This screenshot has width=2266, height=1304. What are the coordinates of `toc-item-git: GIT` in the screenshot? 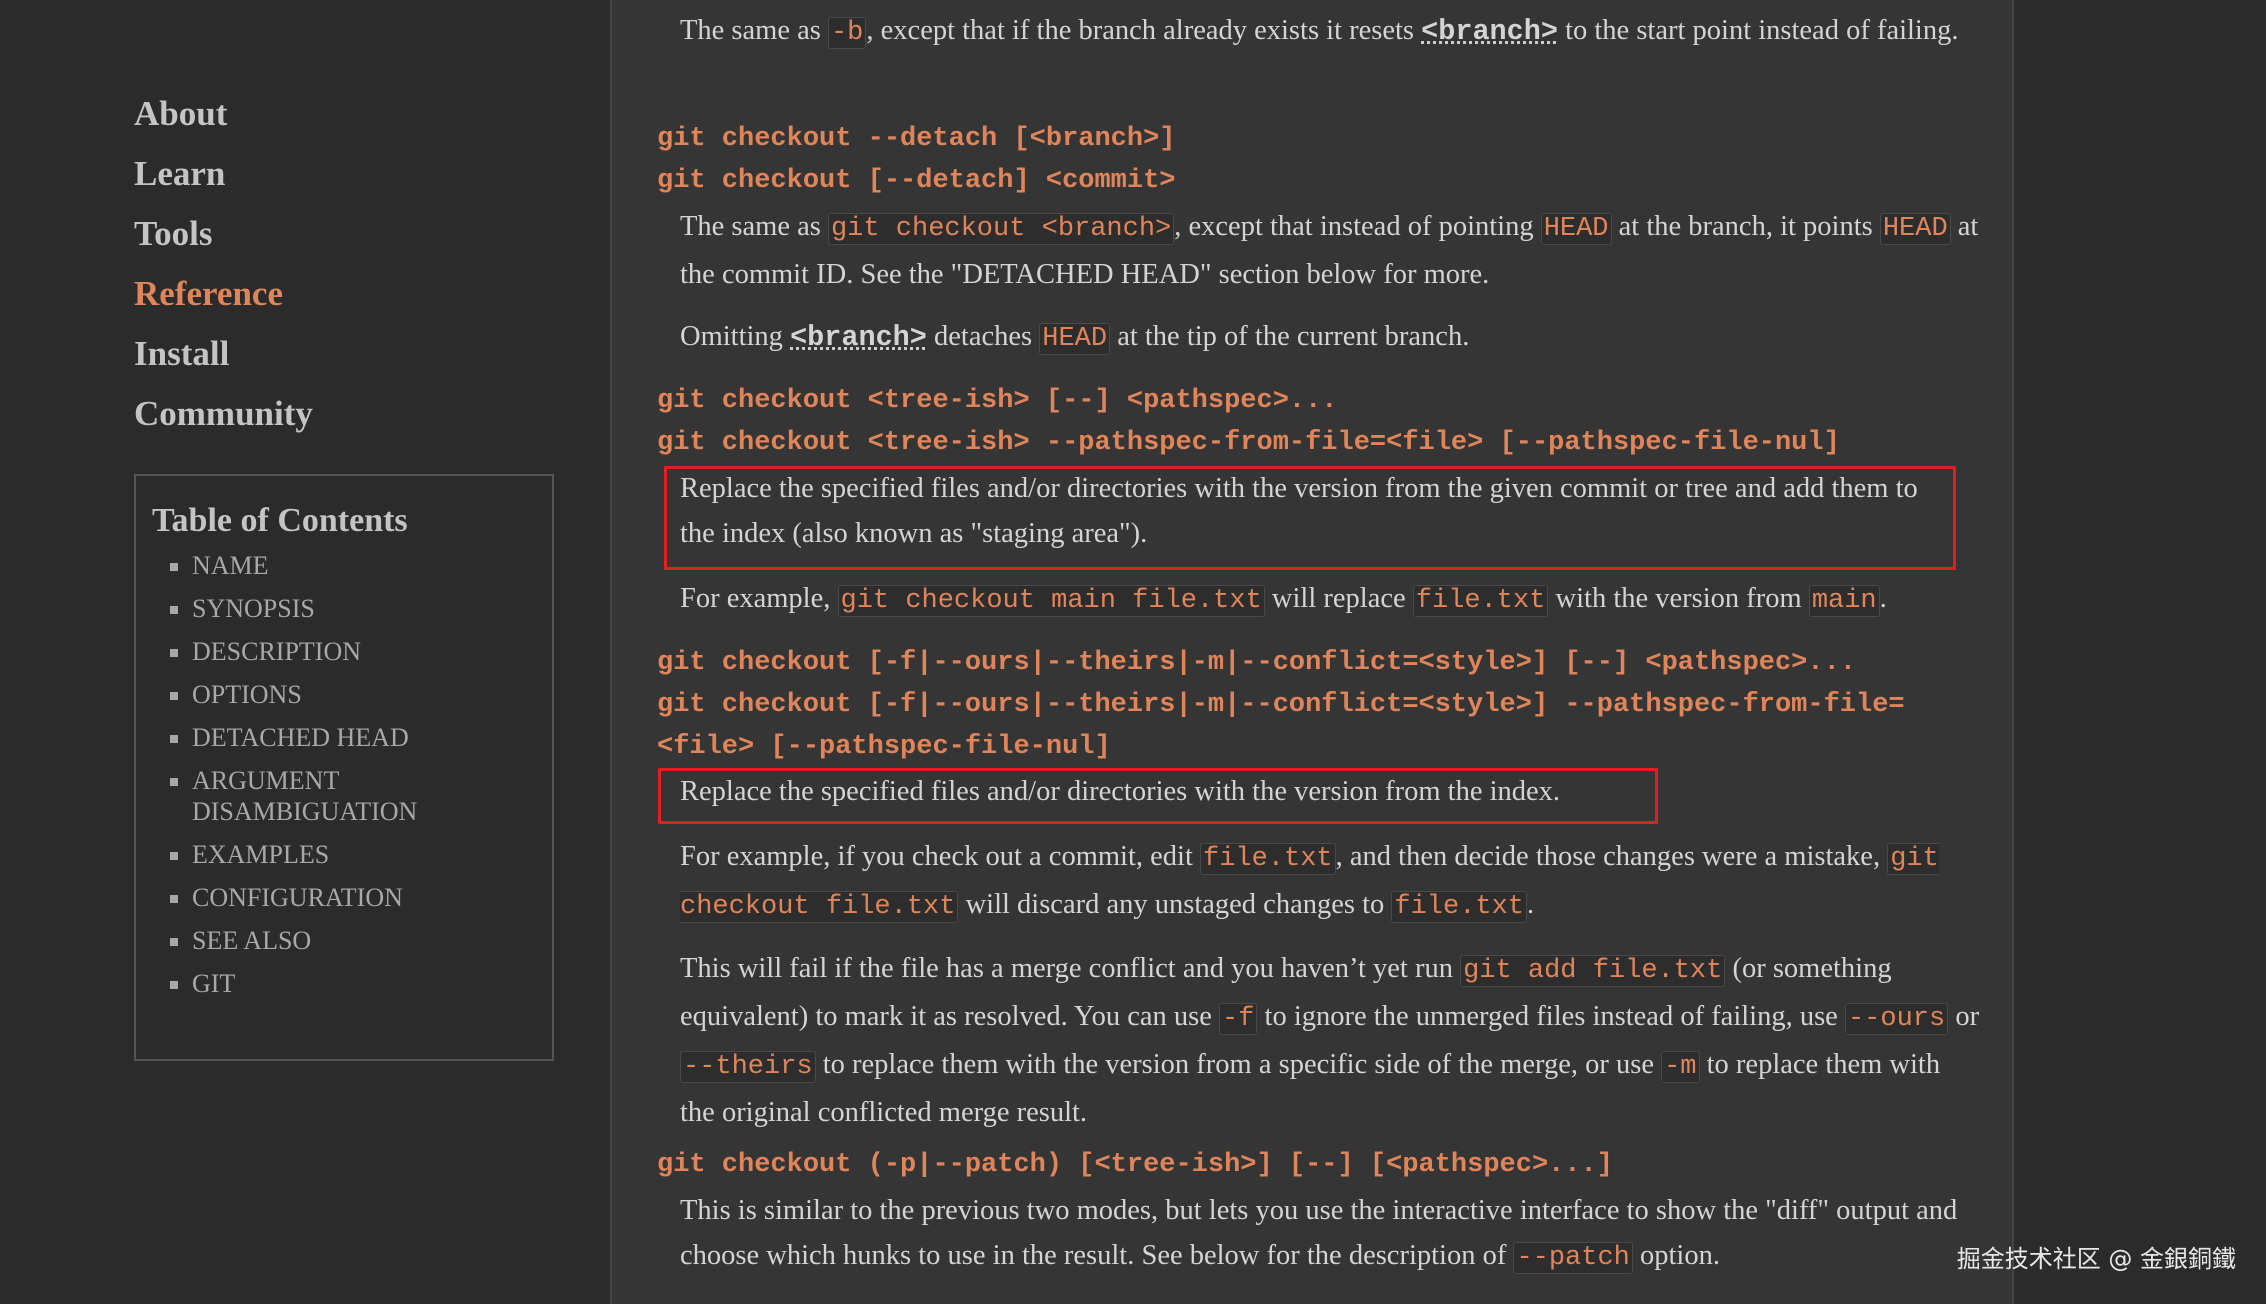 It's located at (344, 983).